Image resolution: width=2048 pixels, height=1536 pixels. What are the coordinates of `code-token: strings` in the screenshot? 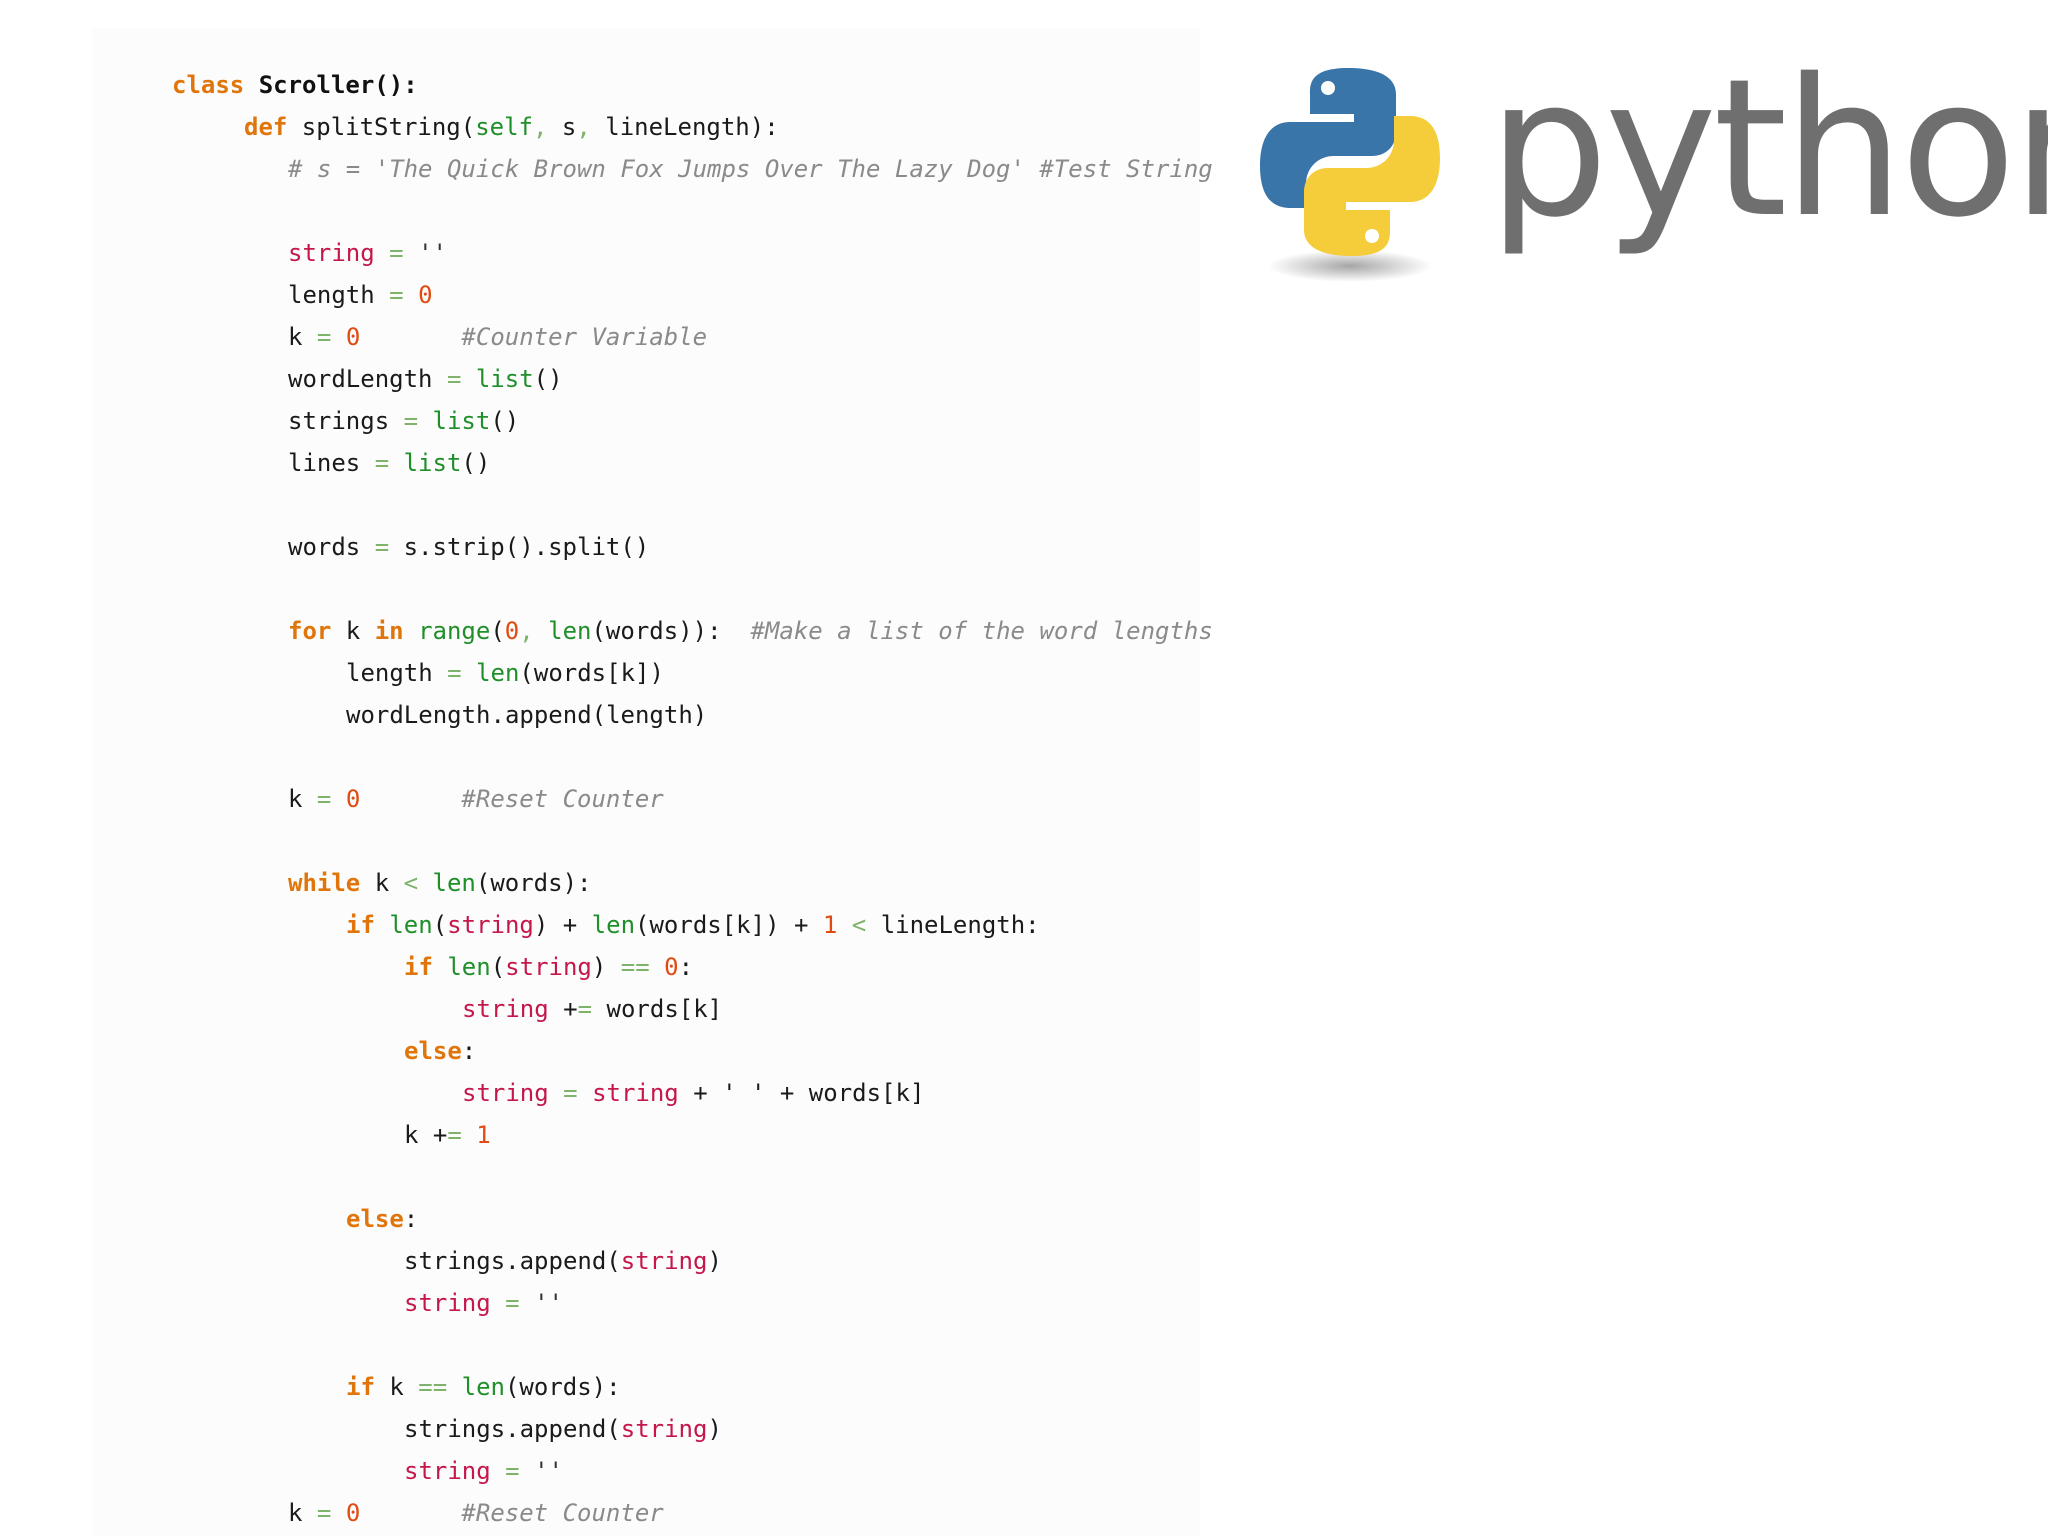 It's located at (339, 421).